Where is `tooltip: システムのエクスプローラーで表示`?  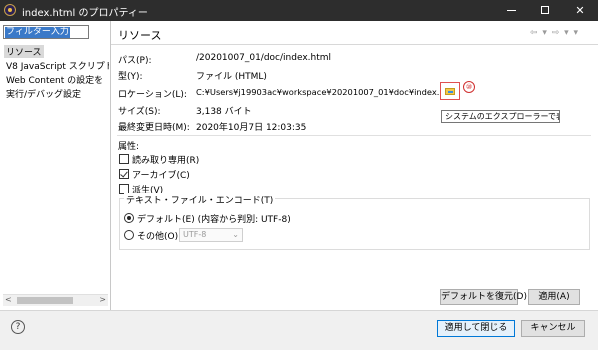
tooltip: システムのエクスプローラーで表示 is located at coordinates (500, 116).